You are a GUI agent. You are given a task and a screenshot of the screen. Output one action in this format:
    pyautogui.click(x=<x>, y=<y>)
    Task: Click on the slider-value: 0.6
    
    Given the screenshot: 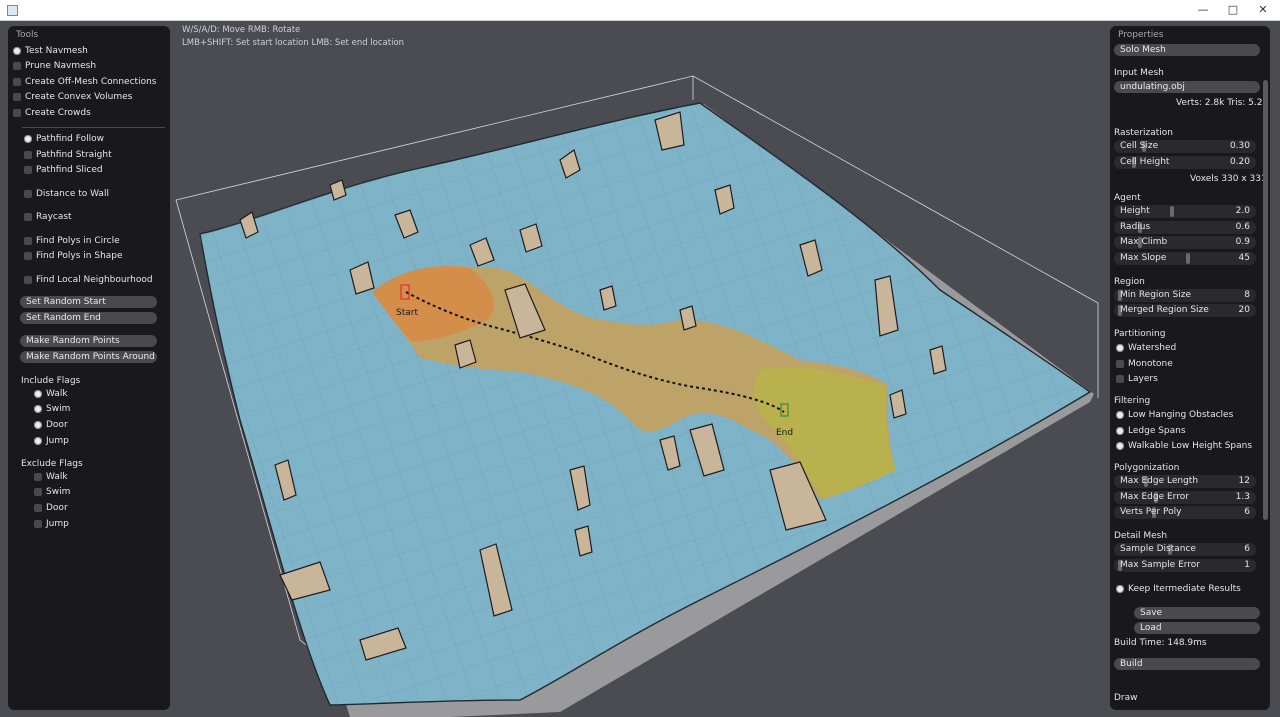 What is the action you would take?
    pyautogui.click(x=1242, y=227)
    